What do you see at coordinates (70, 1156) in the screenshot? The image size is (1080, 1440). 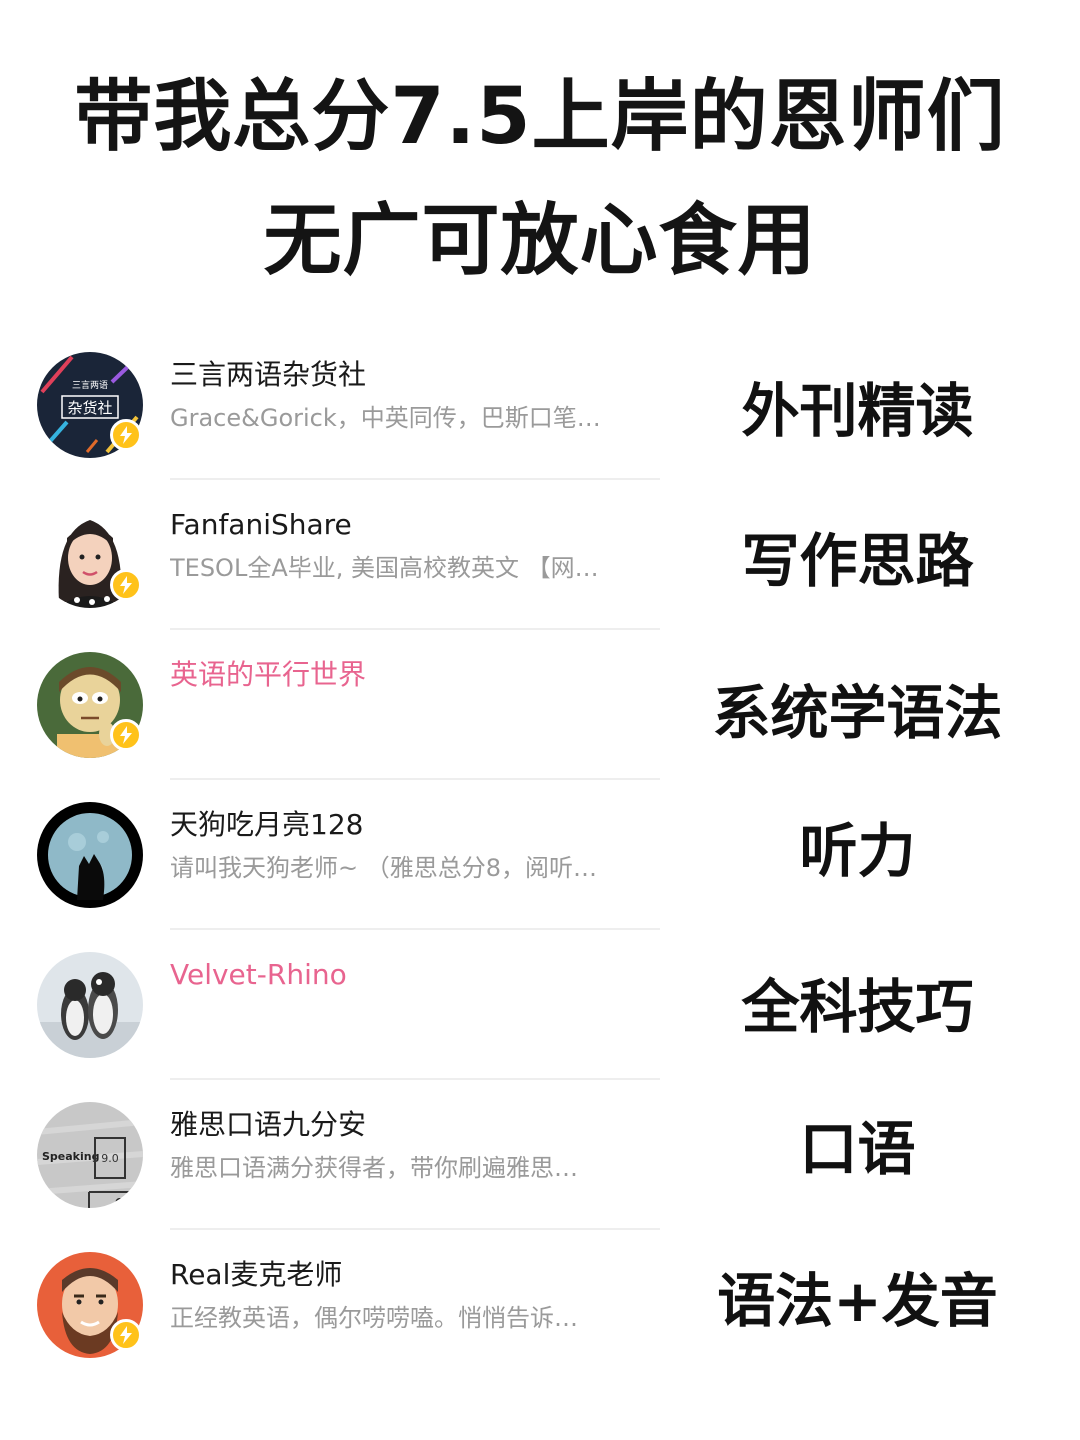 I see `svg-text: Speaking` at bounding box center [70, 1156].